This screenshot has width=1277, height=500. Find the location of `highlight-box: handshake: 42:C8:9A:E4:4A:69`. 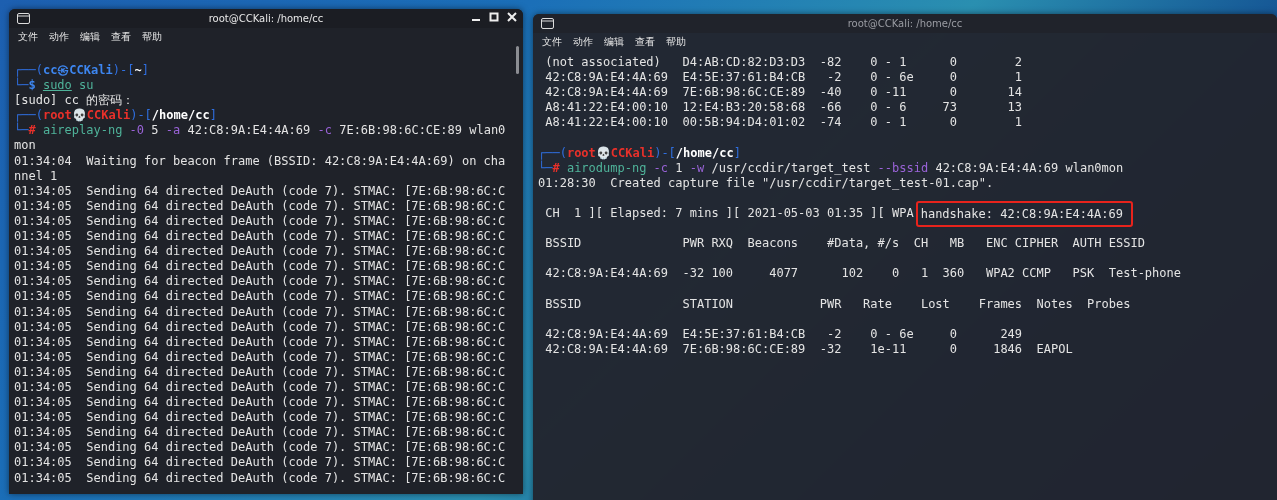

highlight-box: handshake: 42:C8:9A:E4:4A:69 is located at coordinates (1024, 213).